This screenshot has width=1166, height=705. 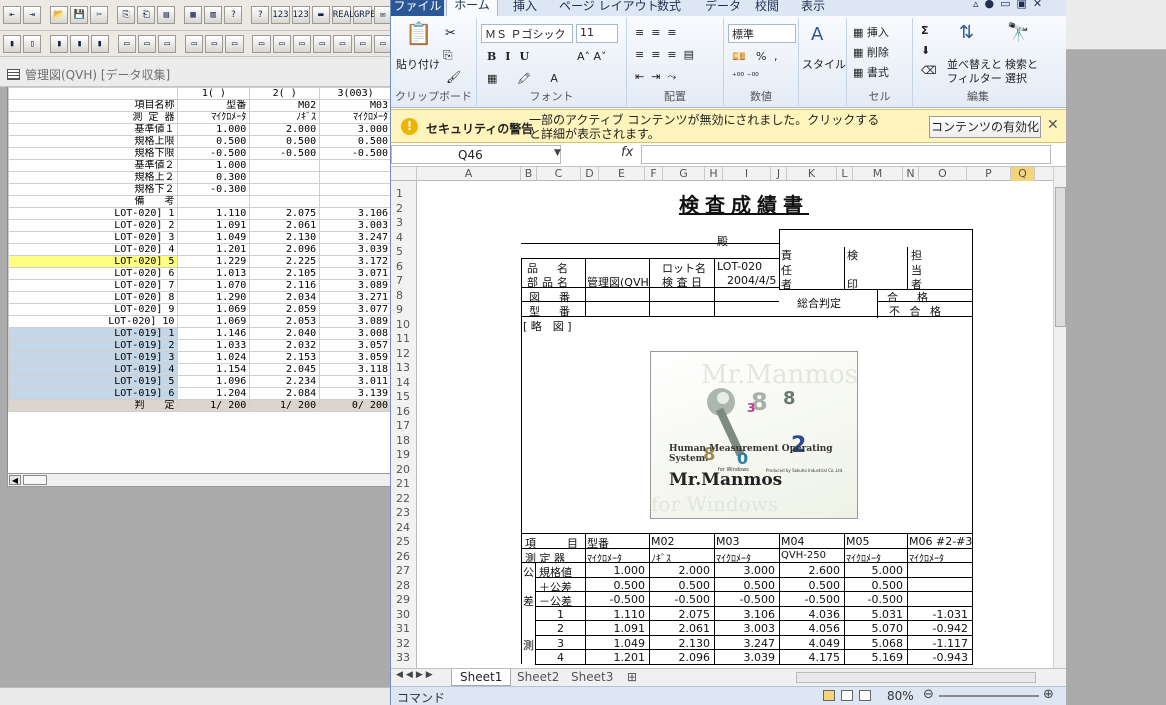 What do you see at coordinates (32, 43) in the screenshot?
I see `toolbar-button-2-2: ▯` at bounding box center [32, 43].